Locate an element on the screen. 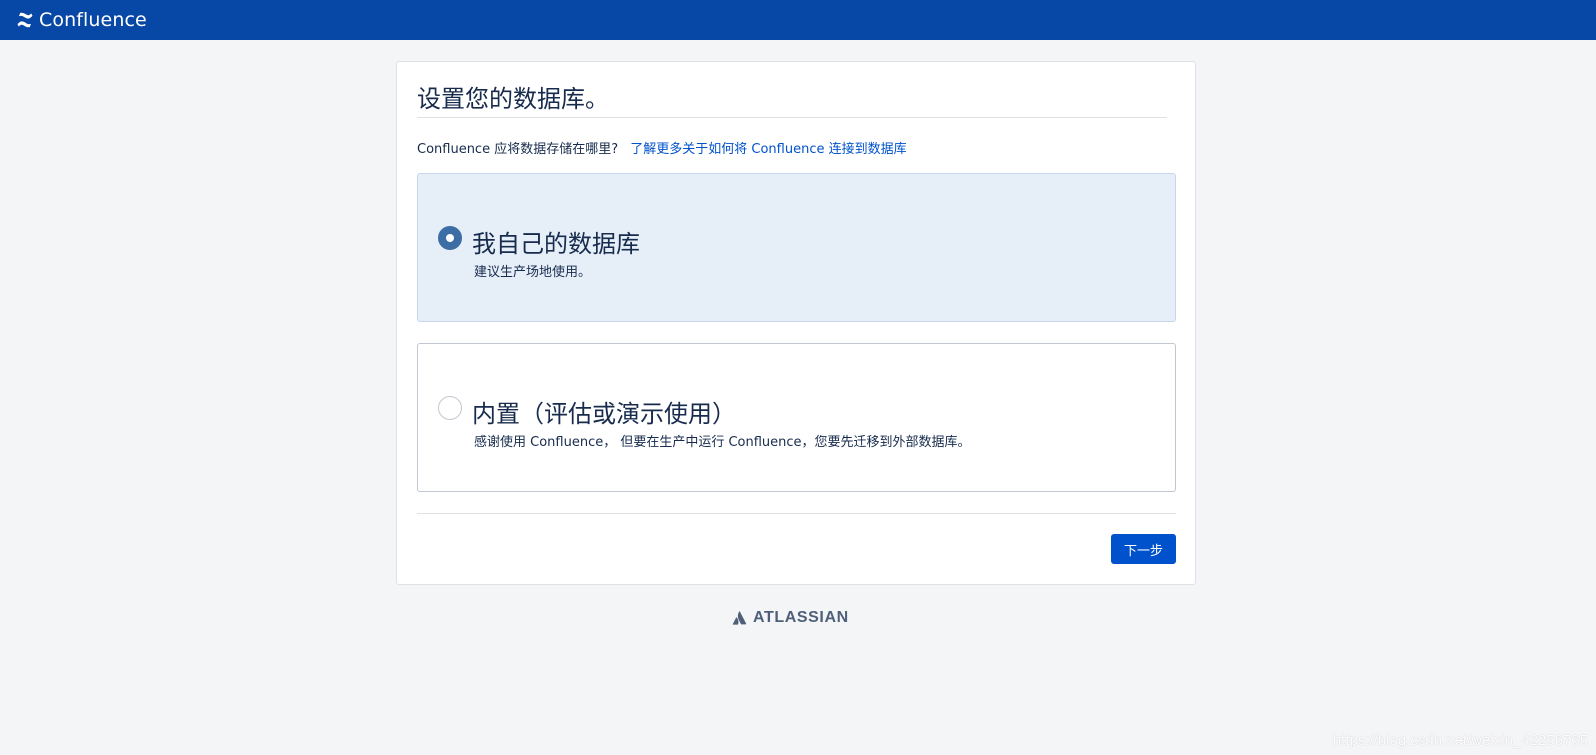 This screenshot has width=1596, height=755. option-own-database: 我自己的数据库 建议生产场地使用。 is located at coordinates (796, 247).